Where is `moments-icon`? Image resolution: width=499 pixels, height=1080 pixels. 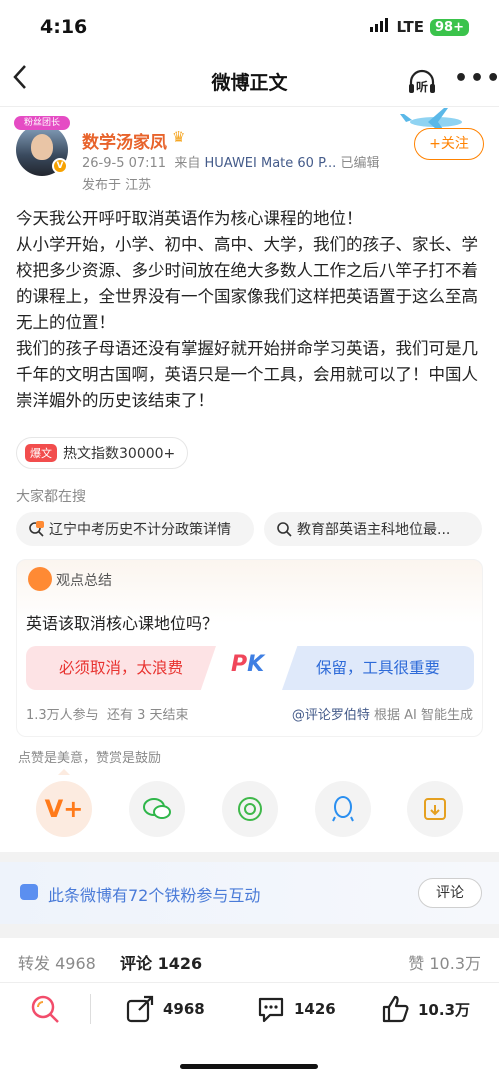 moments-icon is located at coordinates (250, 809).